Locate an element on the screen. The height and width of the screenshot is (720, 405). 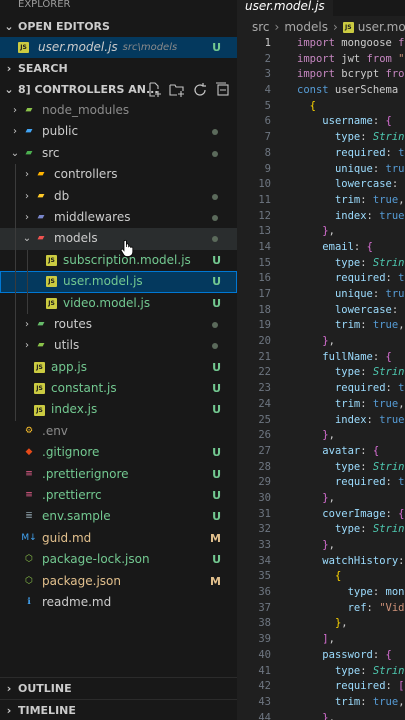
refresh-icon is located at coordinates (200, 90).